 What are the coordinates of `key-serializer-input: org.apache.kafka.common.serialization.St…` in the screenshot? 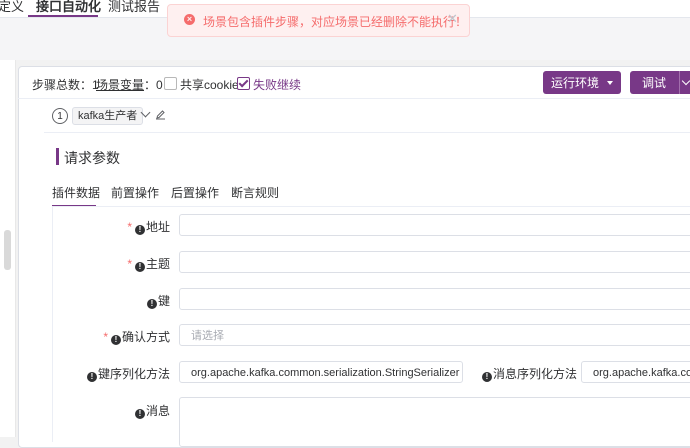 It's located at (321, 372).